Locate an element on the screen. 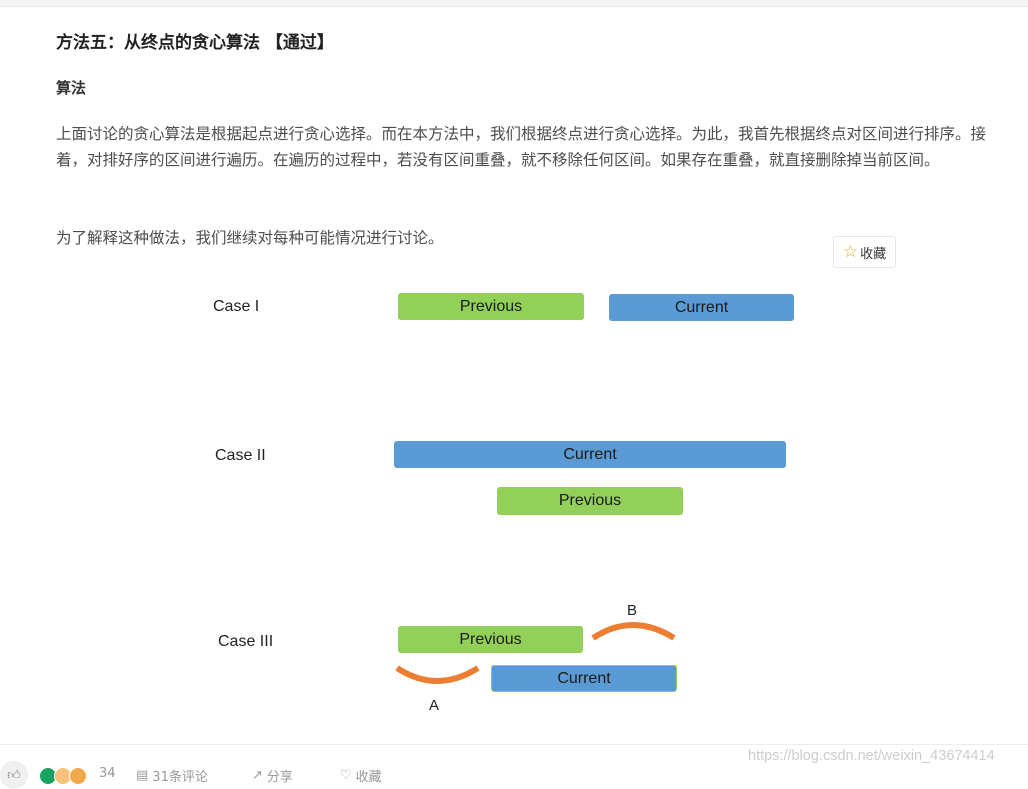 This screenshot has width=1028, height=789. comment-icon: ▤ is located at coordinates (142, 775).